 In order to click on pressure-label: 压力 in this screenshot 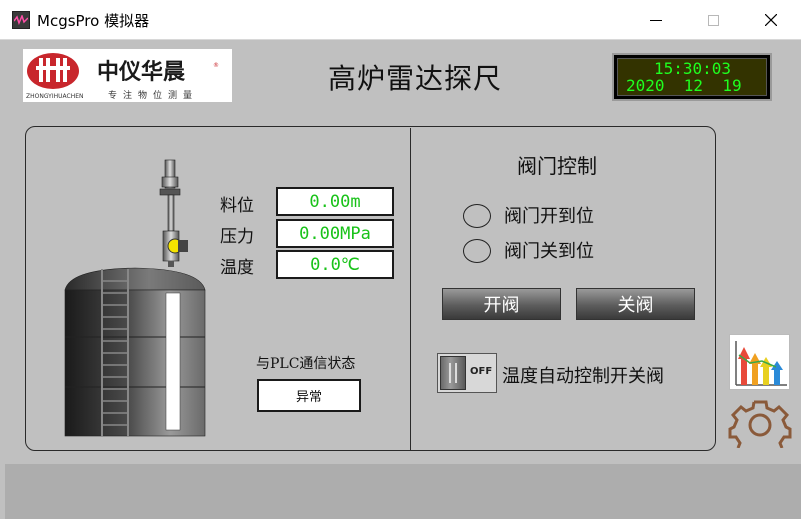, I will do `click(237, 237)`.